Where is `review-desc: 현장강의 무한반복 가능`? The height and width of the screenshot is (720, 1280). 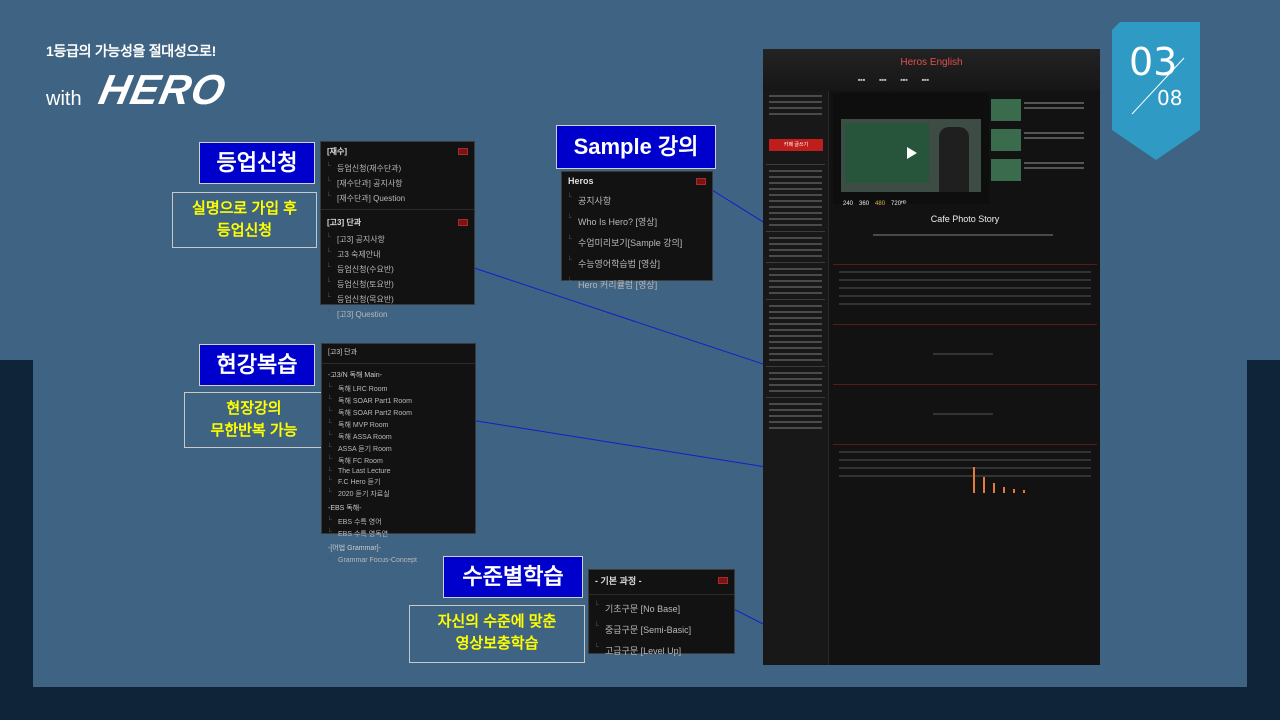 review-desc: 현장강의 무한반복 가능 is located at coordinates (254, 420).